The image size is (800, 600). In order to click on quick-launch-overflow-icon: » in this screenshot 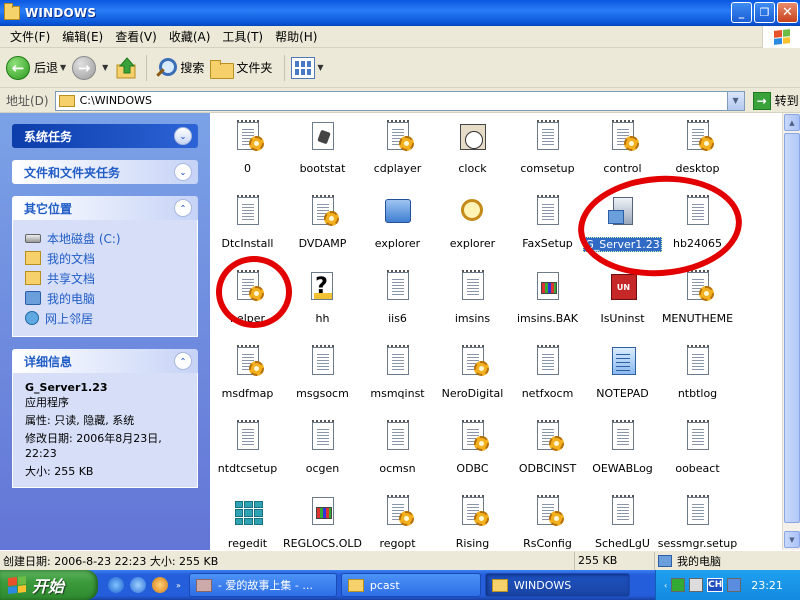, I will do `click(178, 585)`.